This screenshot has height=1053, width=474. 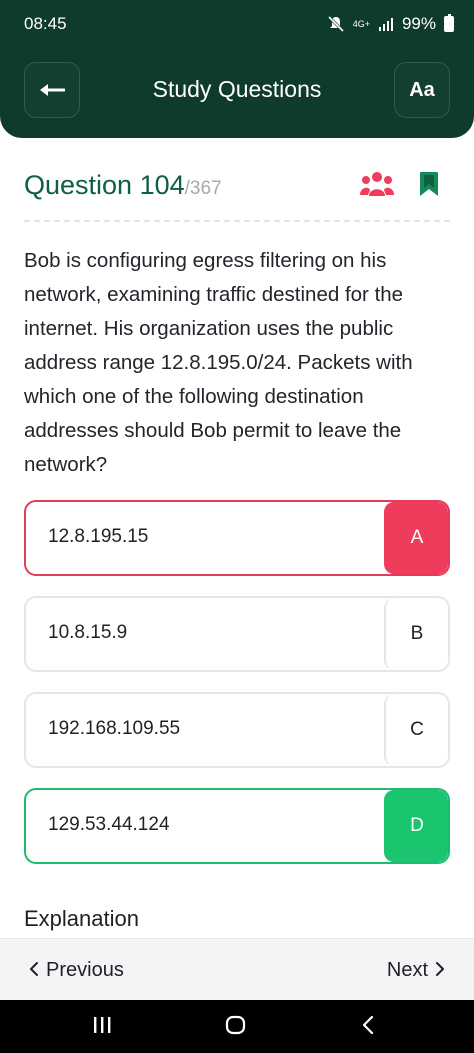 I want to click on chevron-left-icon, so click(x=34, y=969).